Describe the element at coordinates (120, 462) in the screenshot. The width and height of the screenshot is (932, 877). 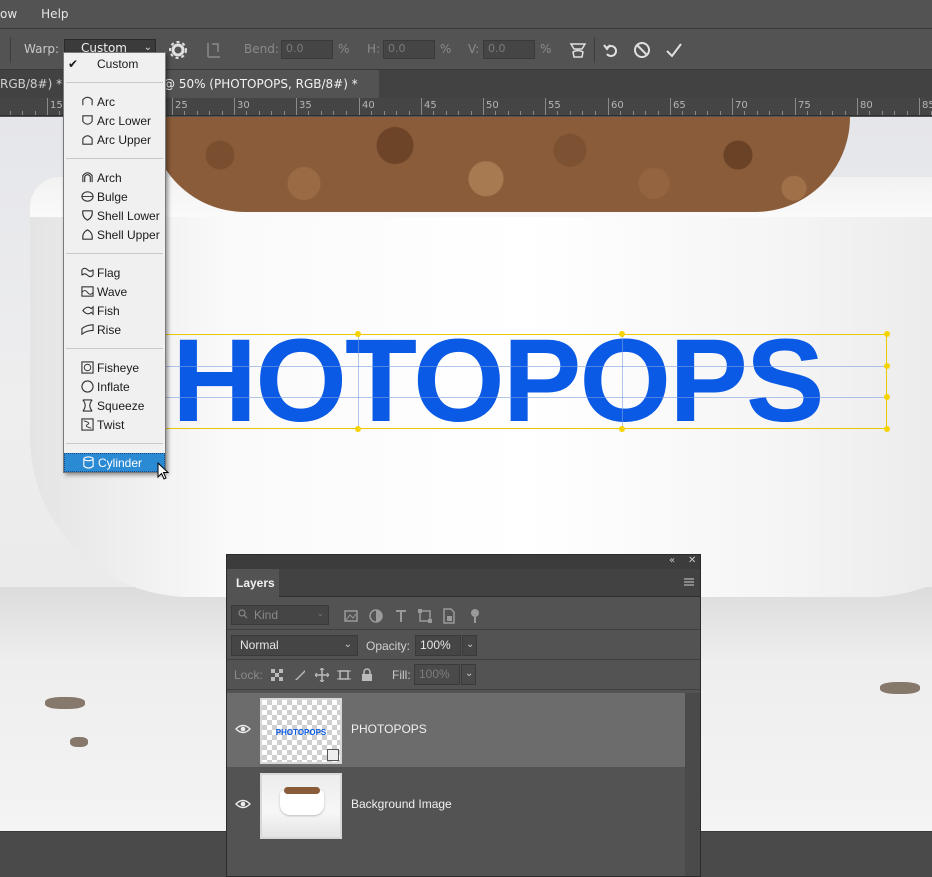
I see `warp-option-label: Cylinder` at that location.